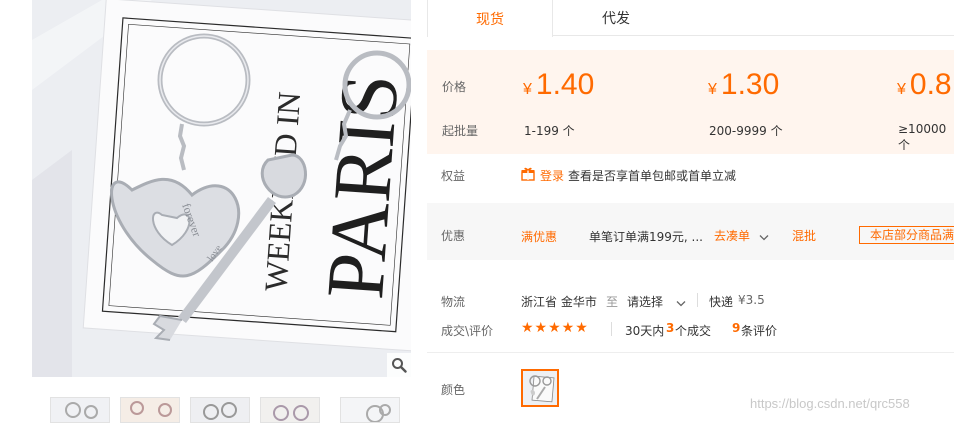  Describe the element at coordinates (528, 175) in the screenshot. I see `gift-icon` at that location.